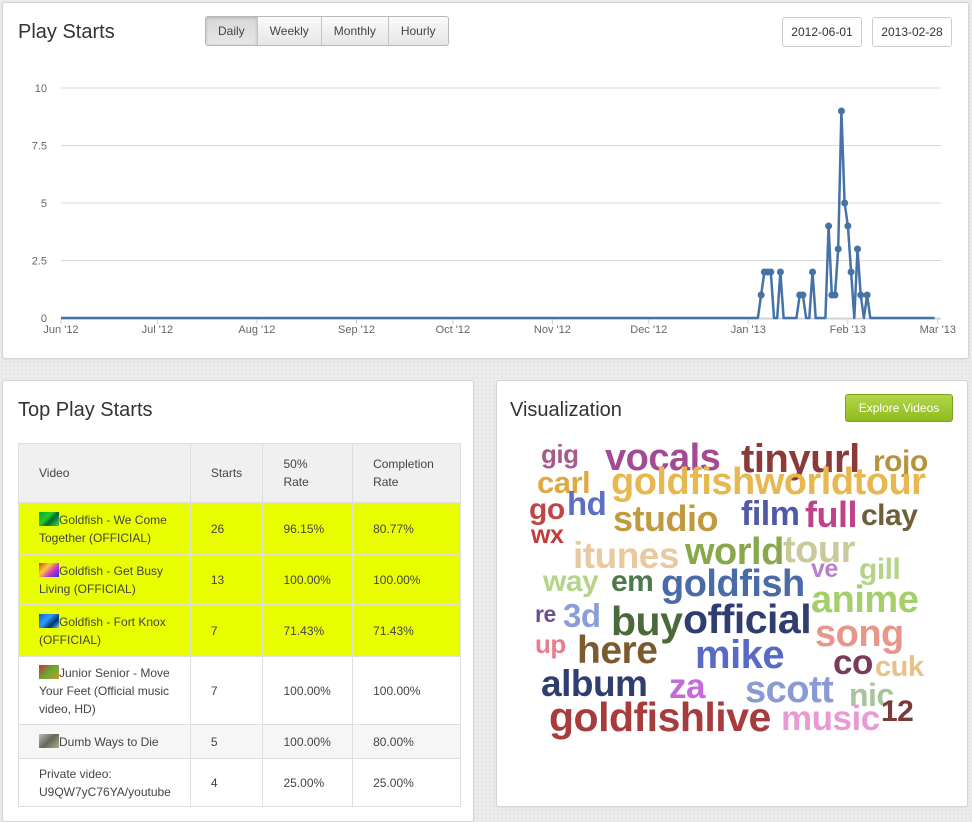 This screenshot has width=972, height=822. Describe the element at coordinates (85, 410) in the screenshot. I see `top-play-starts-title: Top Play Starts` at that location.